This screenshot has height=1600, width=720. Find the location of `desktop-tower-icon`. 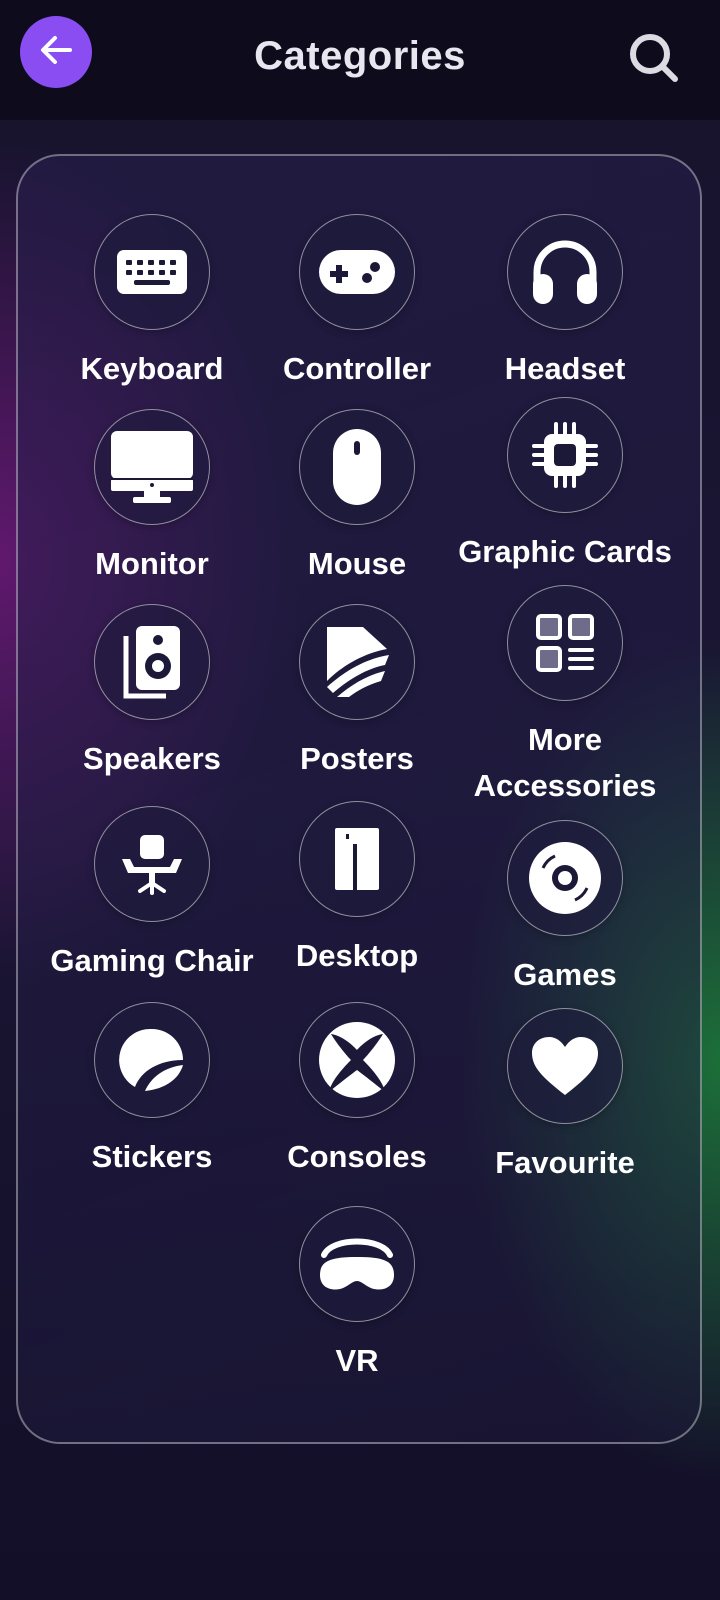

desktop-tower-icon is located at coordinates (357, 859).